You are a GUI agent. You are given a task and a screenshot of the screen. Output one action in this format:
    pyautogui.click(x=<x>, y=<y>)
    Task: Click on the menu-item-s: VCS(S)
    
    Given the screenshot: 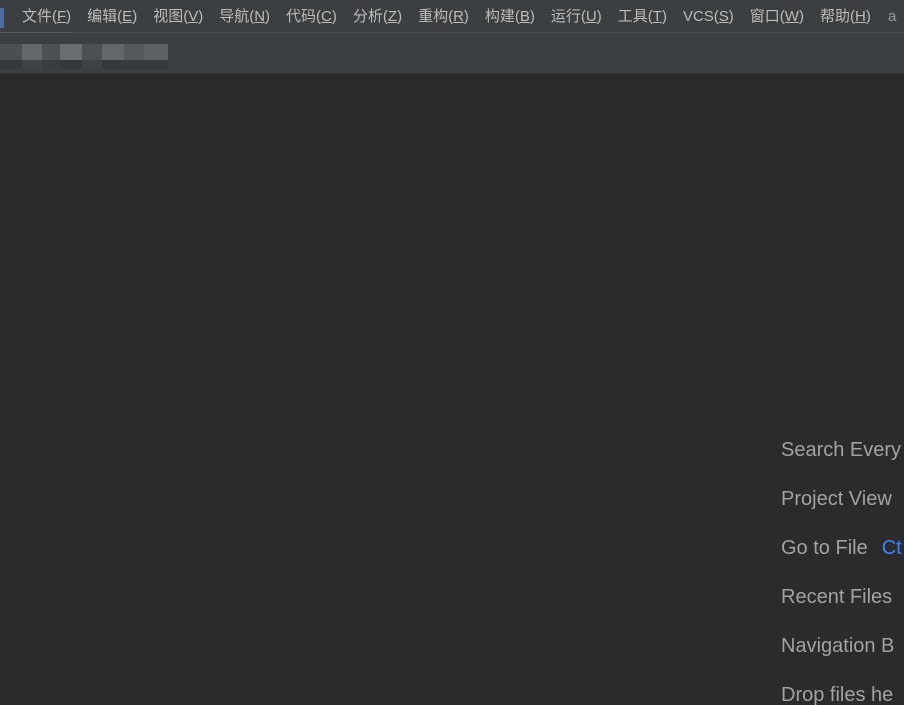 What is the action you would take?
    pyautogui.click(x=708, y=16)
    